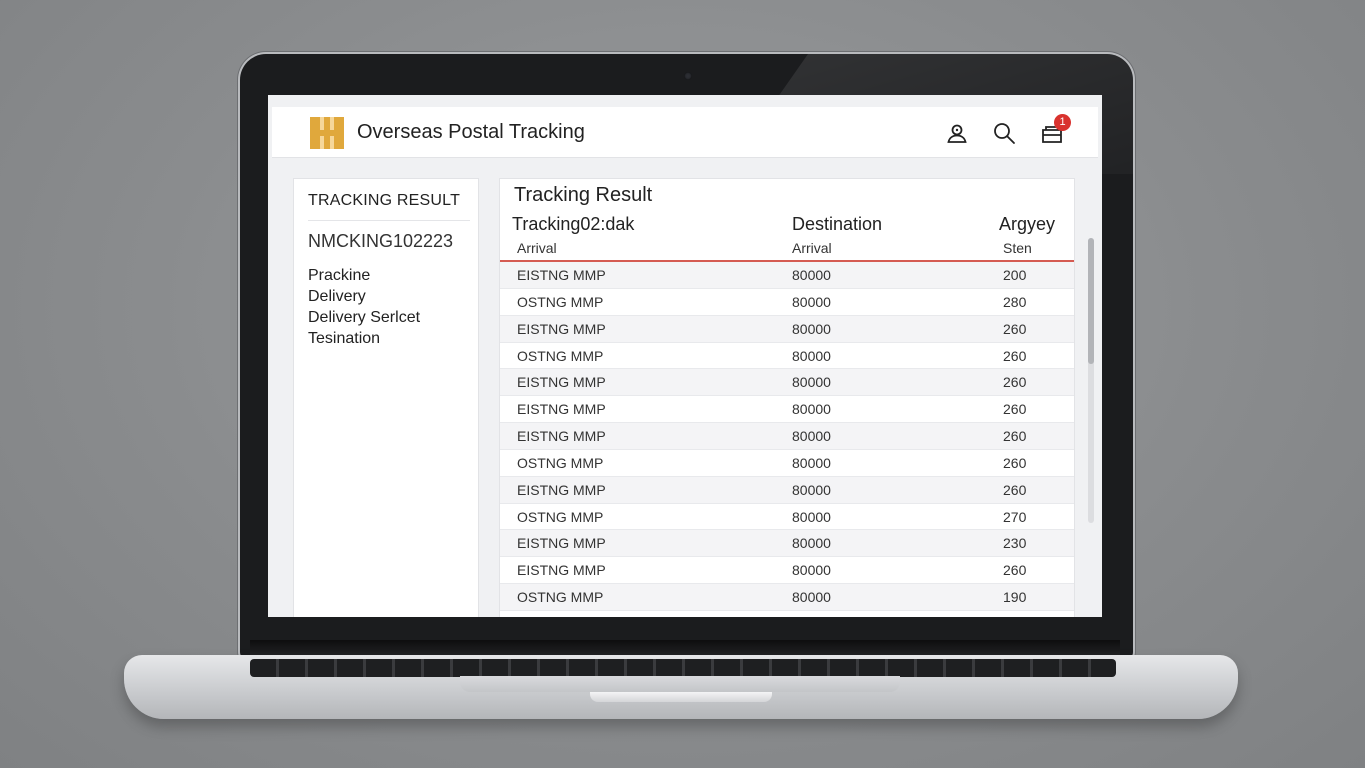  I want to click on user-icon, so click(957, 133).